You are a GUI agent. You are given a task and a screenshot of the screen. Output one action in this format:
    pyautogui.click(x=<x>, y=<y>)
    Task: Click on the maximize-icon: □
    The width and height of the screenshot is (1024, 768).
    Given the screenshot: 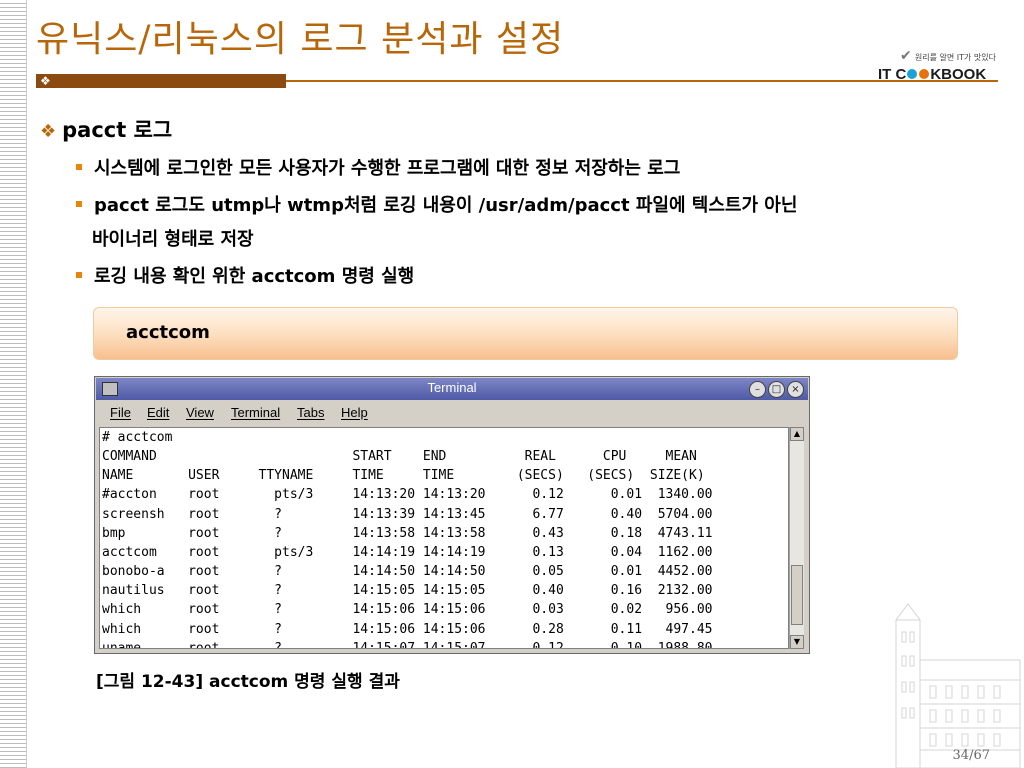 What is the action you would take?
    pyautogui.click(x=776, y=389)
    